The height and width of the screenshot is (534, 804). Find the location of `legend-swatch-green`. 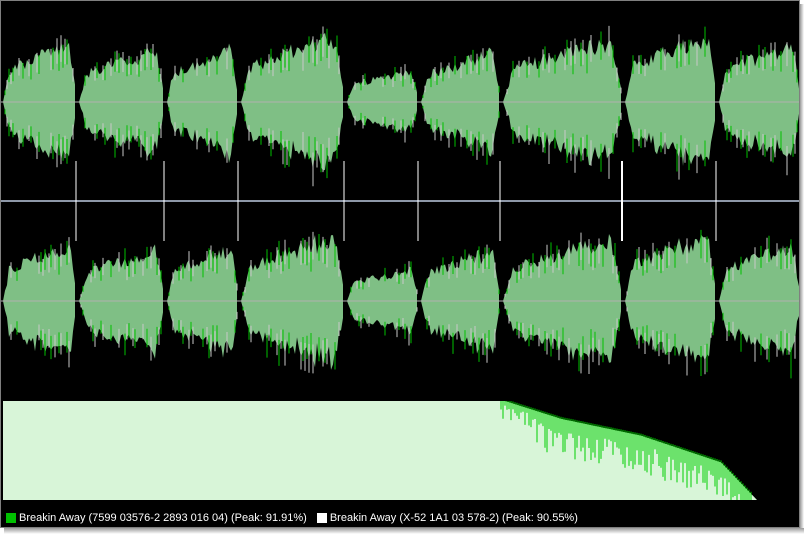

legend-swatch-green is located at coordinates (11, 518).